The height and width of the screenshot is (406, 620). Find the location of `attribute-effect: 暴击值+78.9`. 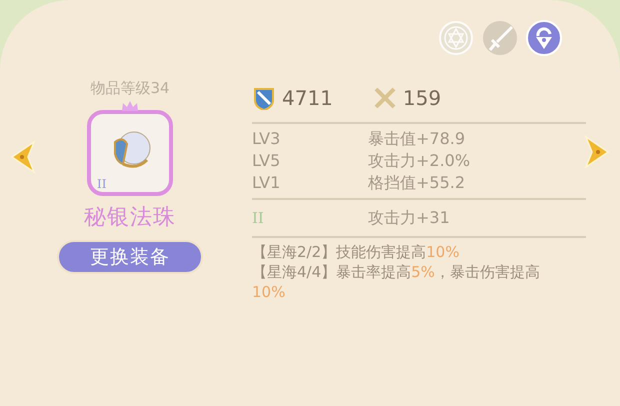

attribute-effect: 暴击值+78.9 is located at coordinates (417, 139).